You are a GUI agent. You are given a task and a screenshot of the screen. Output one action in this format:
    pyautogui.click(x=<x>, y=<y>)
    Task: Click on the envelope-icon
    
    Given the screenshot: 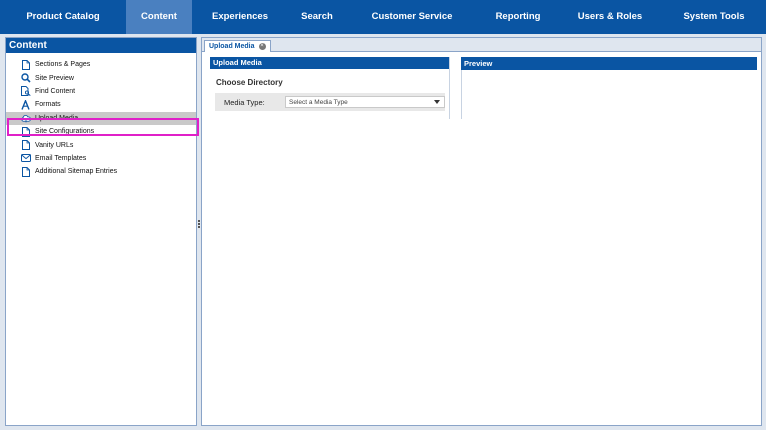 What is the action you would take?
    pyautogui.click(x=26, y=158)
    